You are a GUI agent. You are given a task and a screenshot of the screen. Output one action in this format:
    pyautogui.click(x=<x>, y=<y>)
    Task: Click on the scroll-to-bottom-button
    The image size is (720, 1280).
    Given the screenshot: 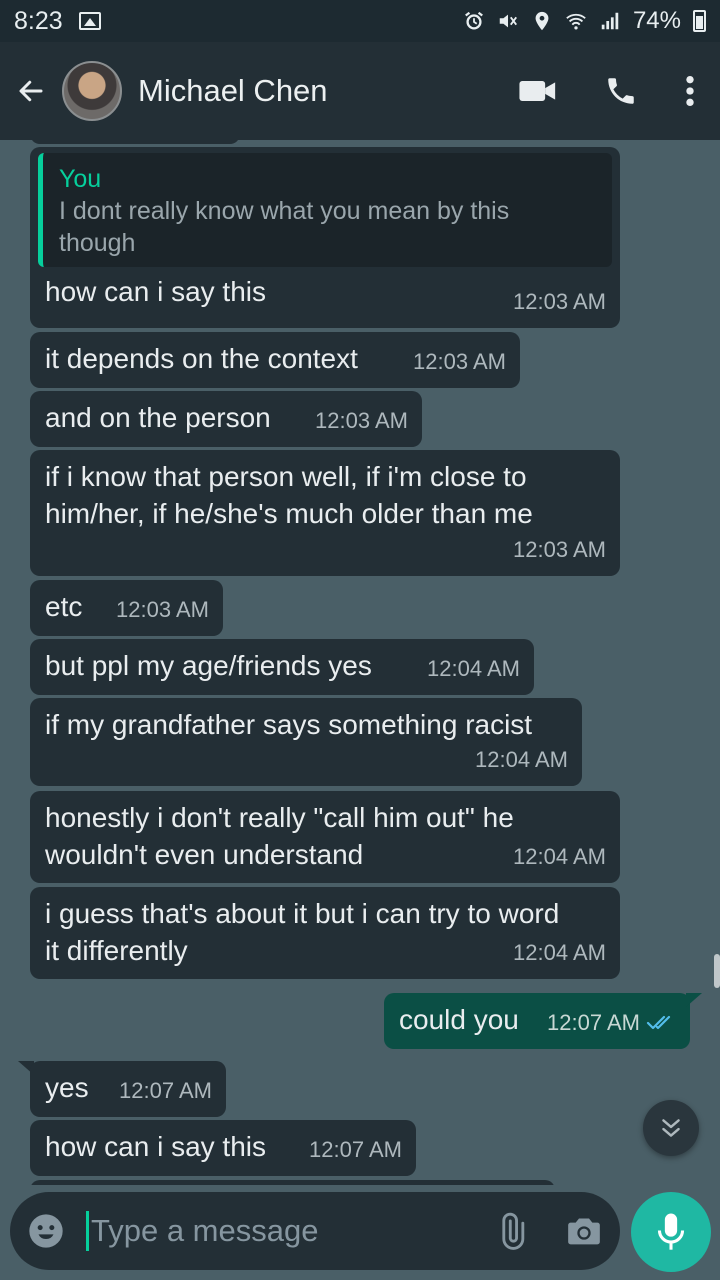 What is the action you would take?
    pyautogui.click(x=671, y=1128)
    